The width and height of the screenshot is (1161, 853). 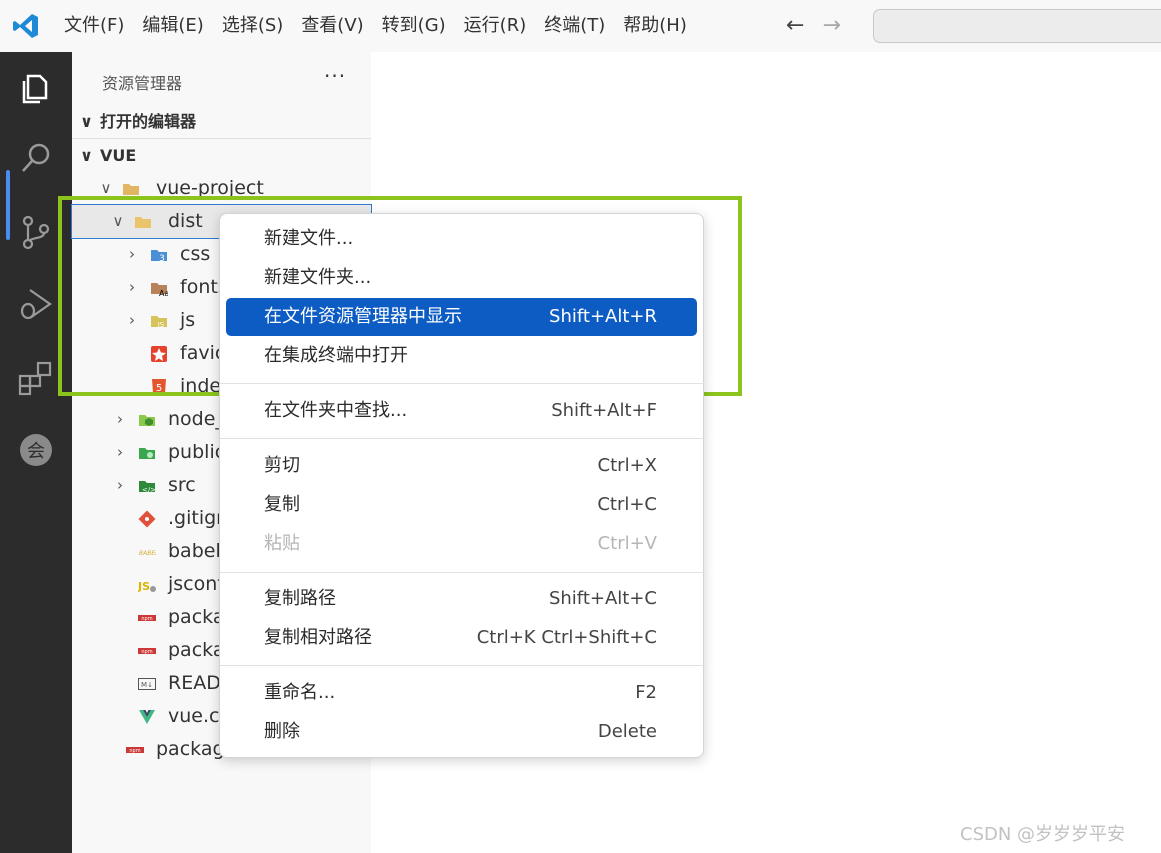 What do you see at coordinates (282, 504) in the screenshot?
I see `menu-item-label: 复制` at bounding box center [282, 504].